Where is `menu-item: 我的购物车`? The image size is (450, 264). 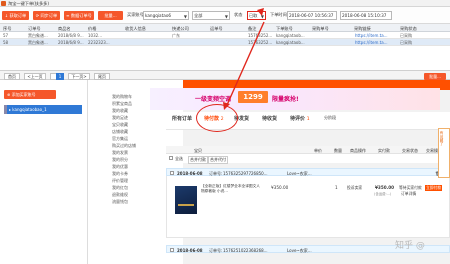 menu-item: 我的购物车 is located at coordinates (122, 97).